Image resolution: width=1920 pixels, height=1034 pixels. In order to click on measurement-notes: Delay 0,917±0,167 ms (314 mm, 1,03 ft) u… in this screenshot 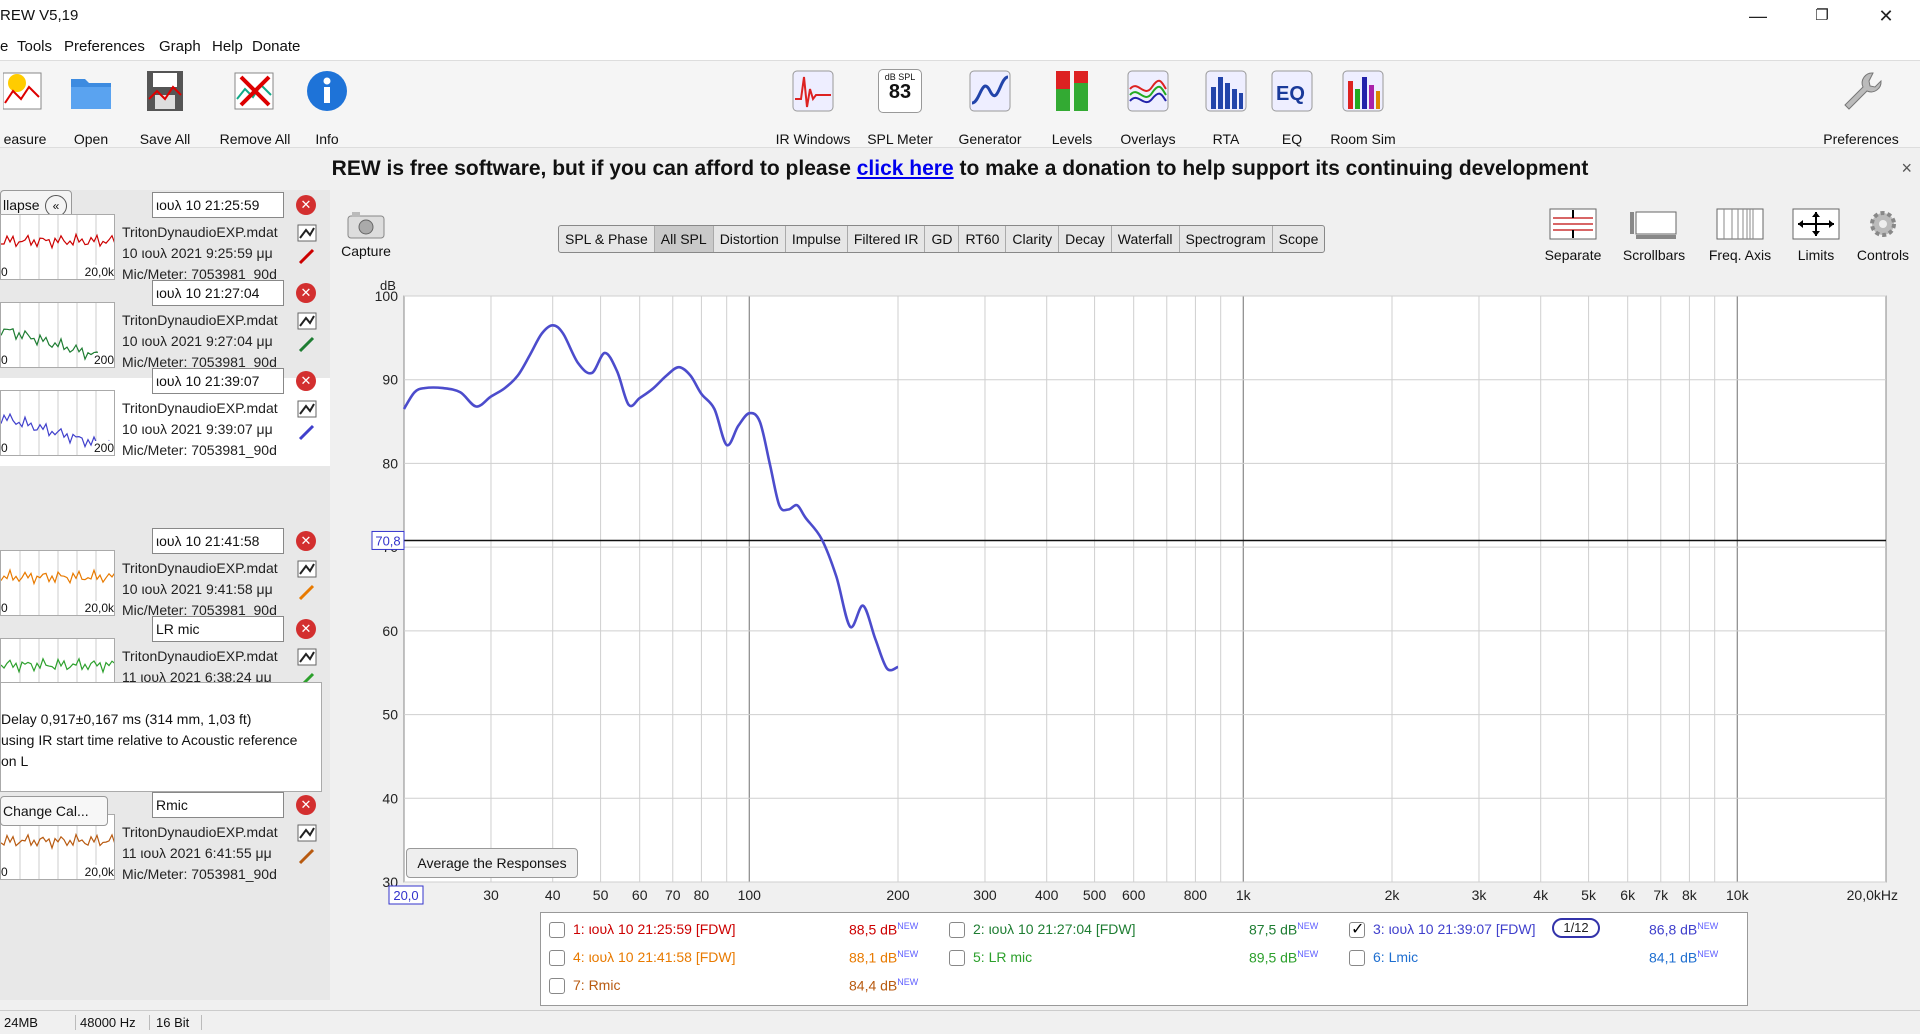, I will do `click(161, 737)`.